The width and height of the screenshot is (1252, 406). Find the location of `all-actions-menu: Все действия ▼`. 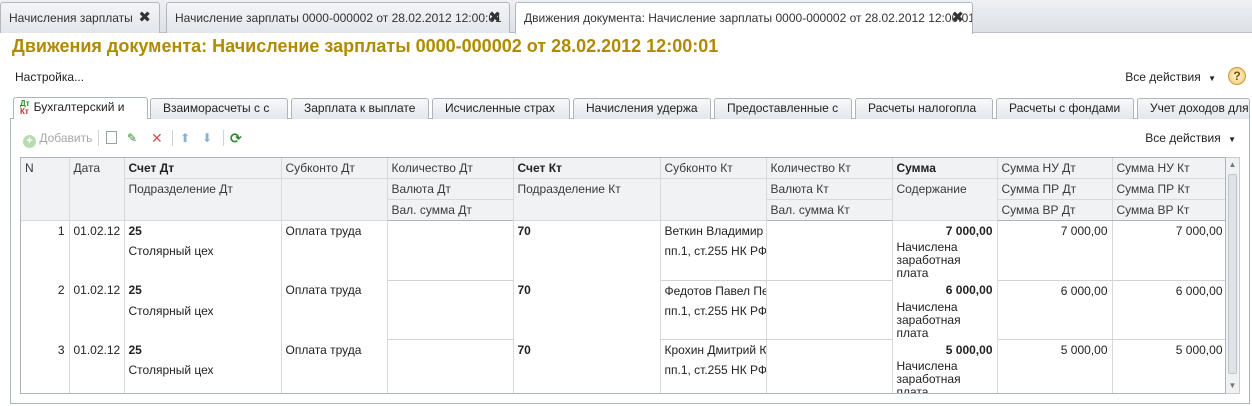

all-actions-menu: Все действия ▼ is located at coordinates (1170, 77).